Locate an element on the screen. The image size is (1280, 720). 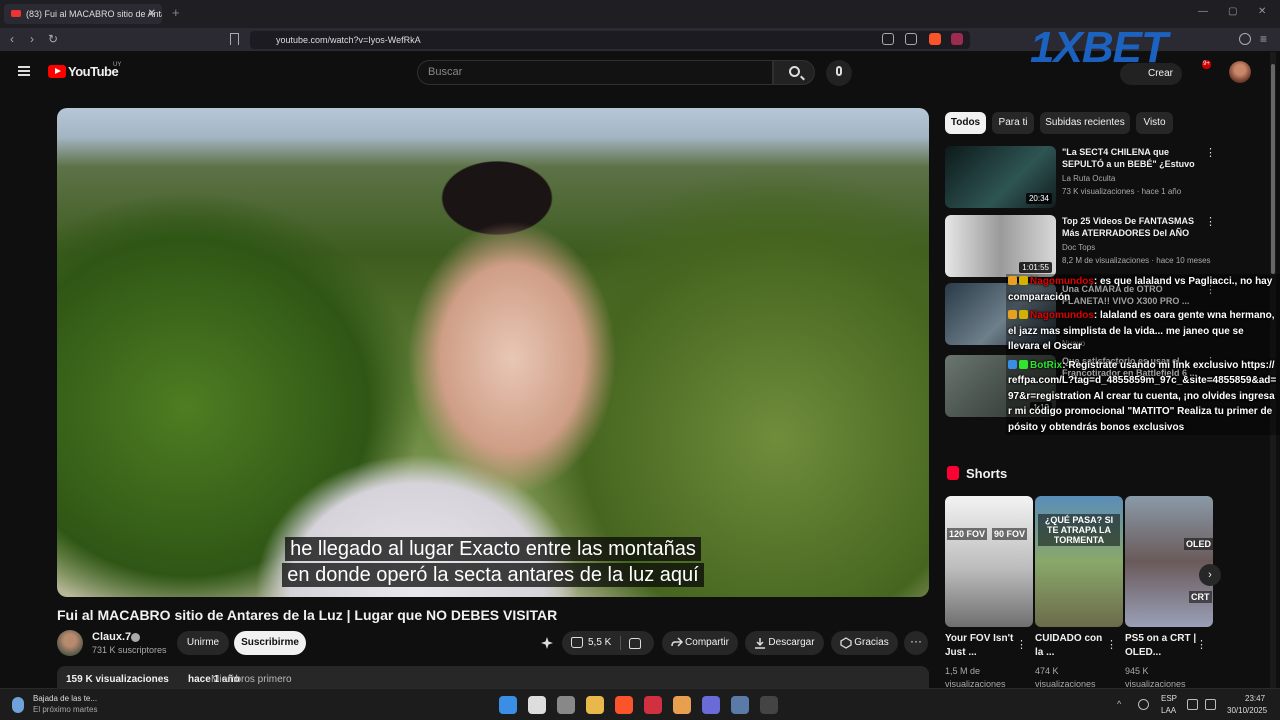
microphone-tray-icon is located at coordinates (1143, 704).